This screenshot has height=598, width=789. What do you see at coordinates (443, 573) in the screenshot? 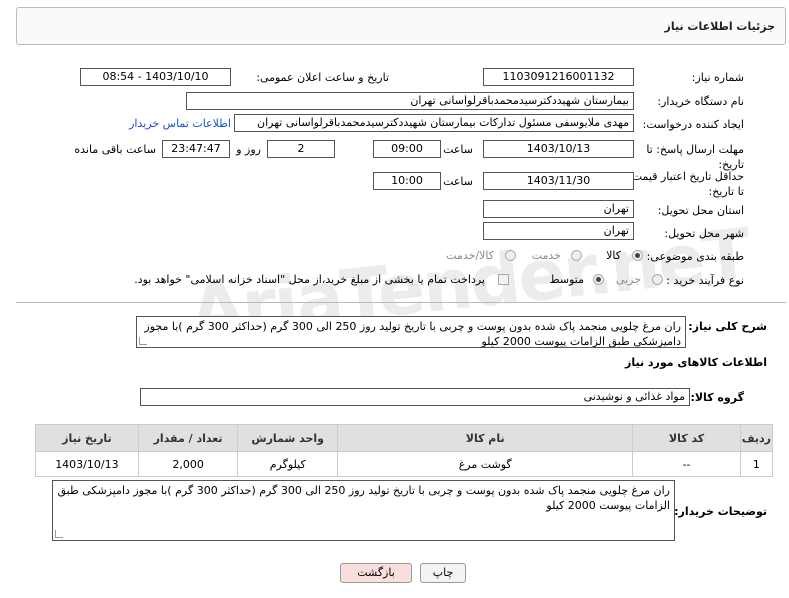
I see `print-button: چاپ` at bounding box center [443, 573].